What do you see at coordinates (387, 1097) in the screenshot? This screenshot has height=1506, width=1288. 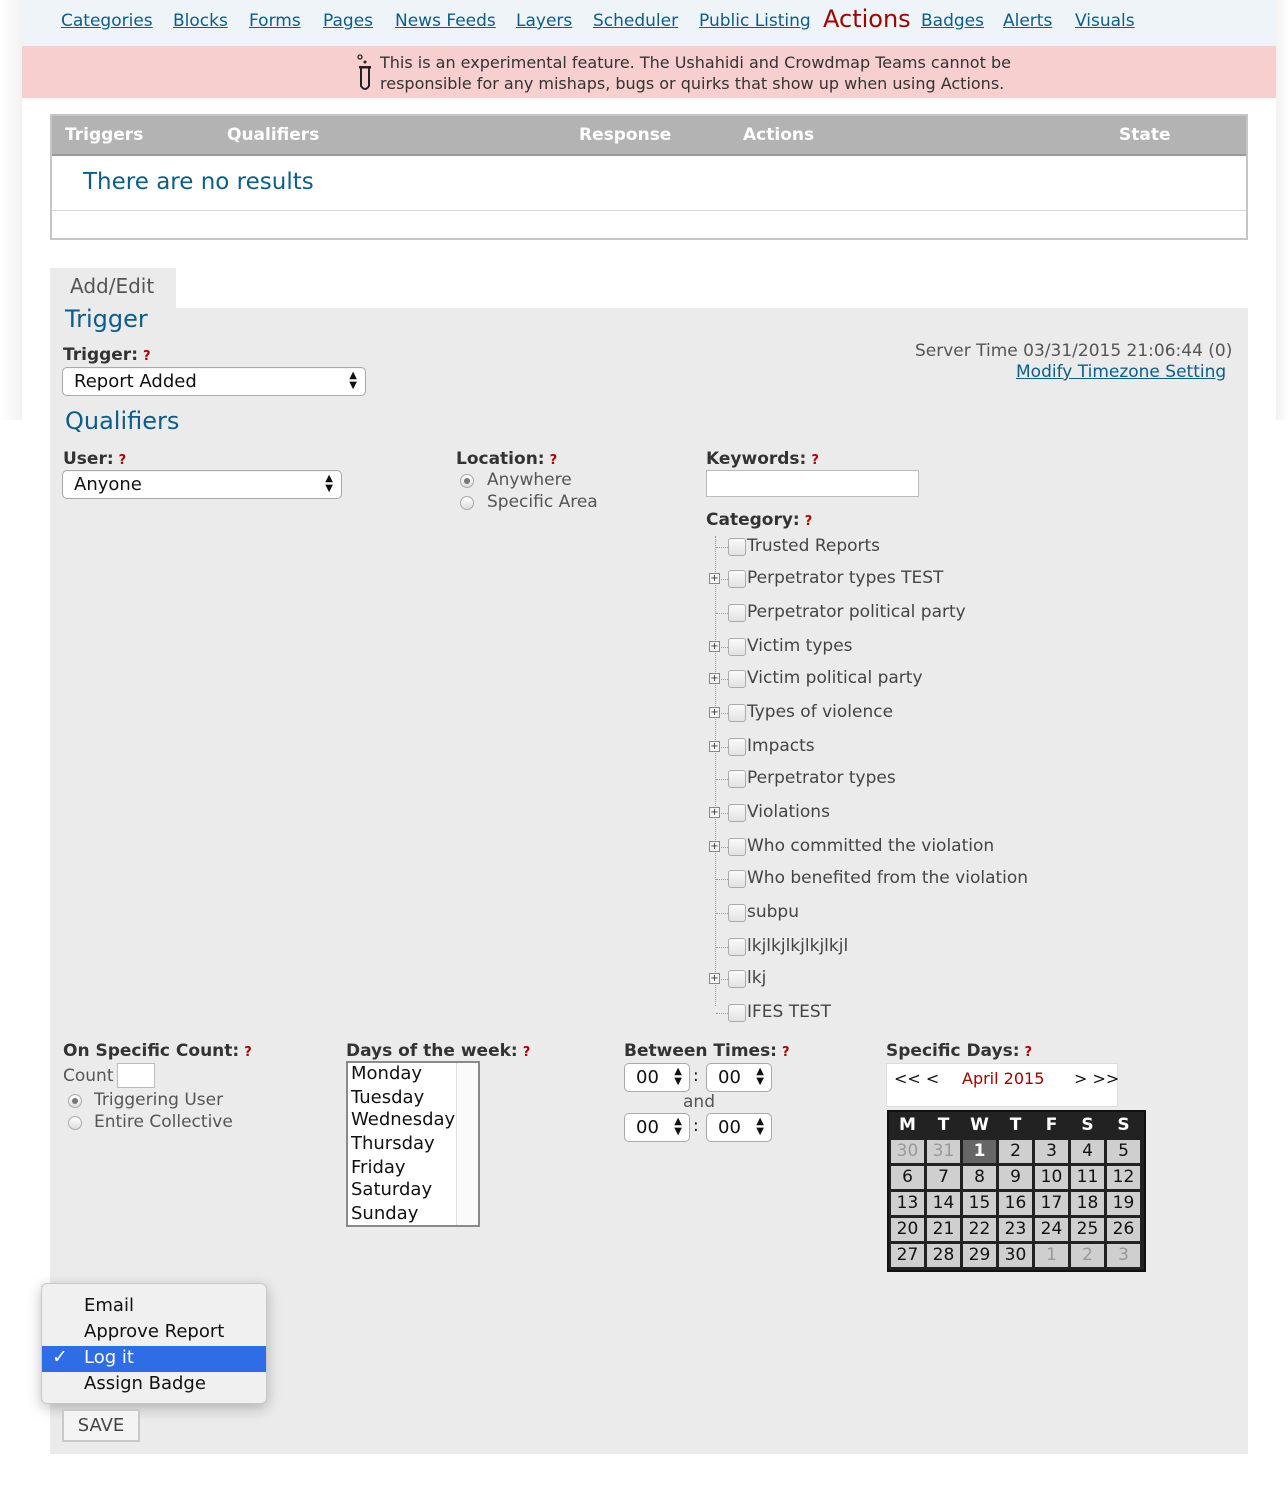 I see `day-option-tuesday: Tuesday` at bounding box center [387, 1097].